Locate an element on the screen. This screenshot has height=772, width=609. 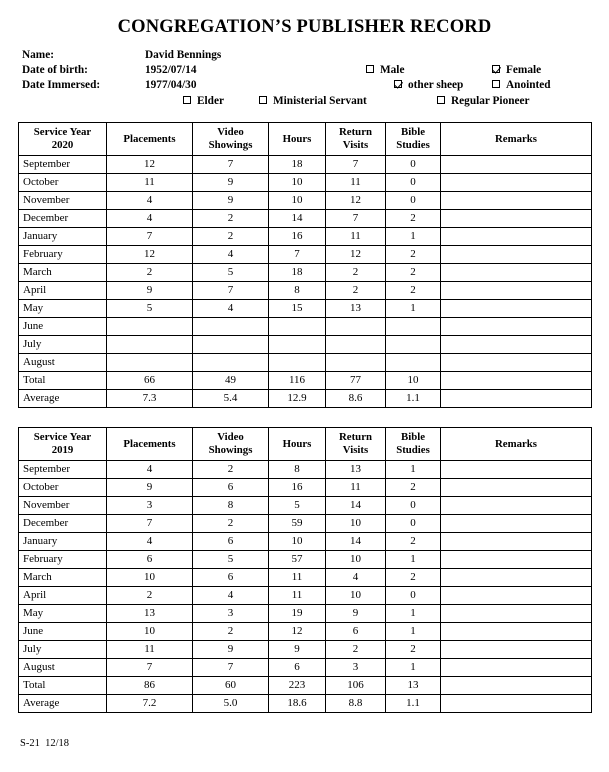
cell-placements: 11 is located at coordinates (149, 182).